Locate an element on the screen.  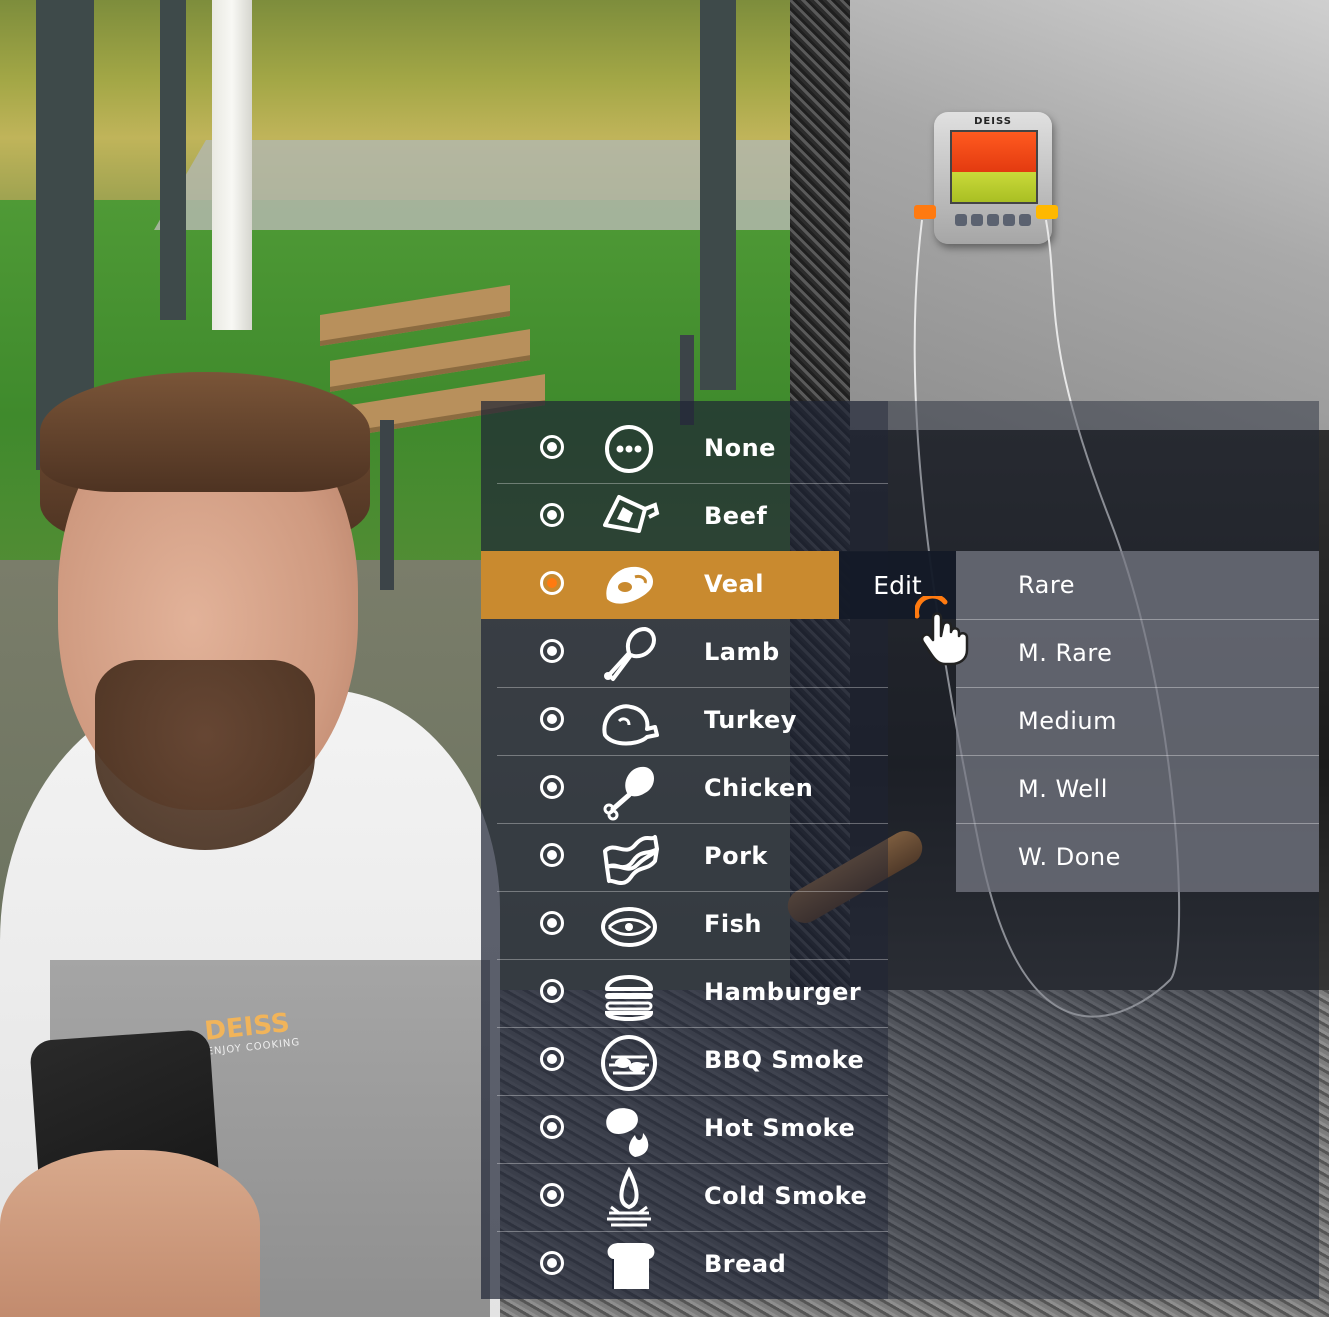
food-type-label: Bread is located at coordinates (745, 1264).